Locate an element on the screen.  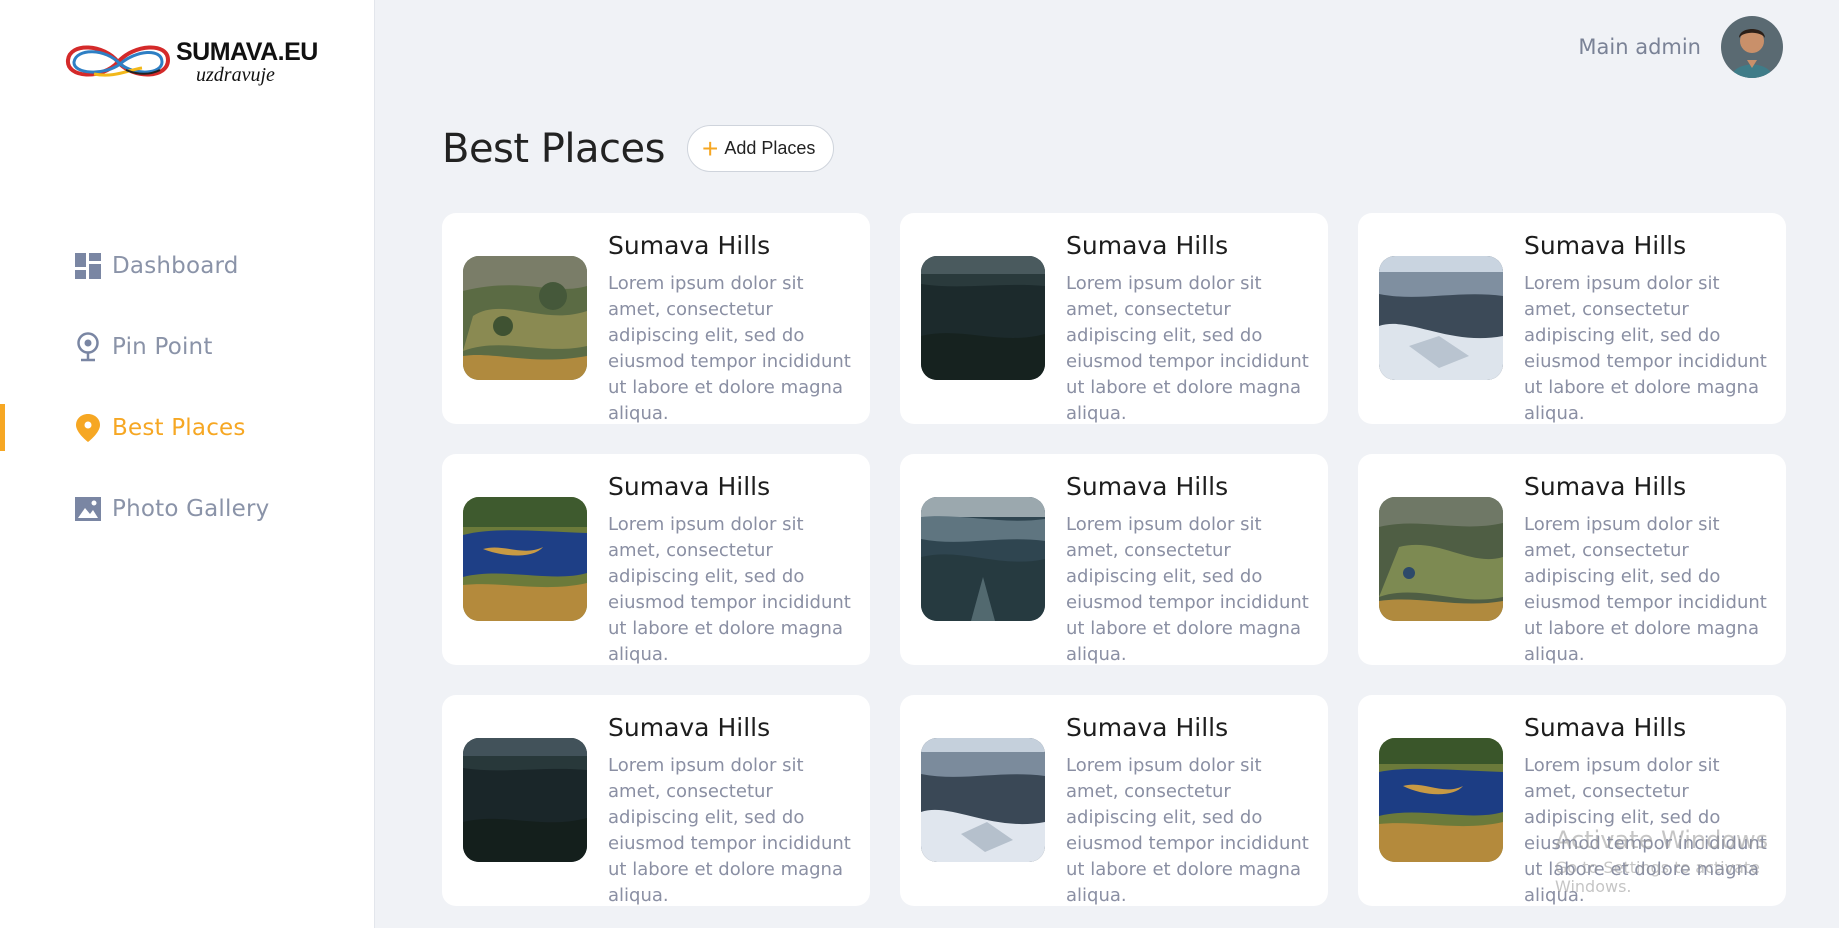
sidebar-item-pin-point: Pin Point is located at coordinates (187, 346).